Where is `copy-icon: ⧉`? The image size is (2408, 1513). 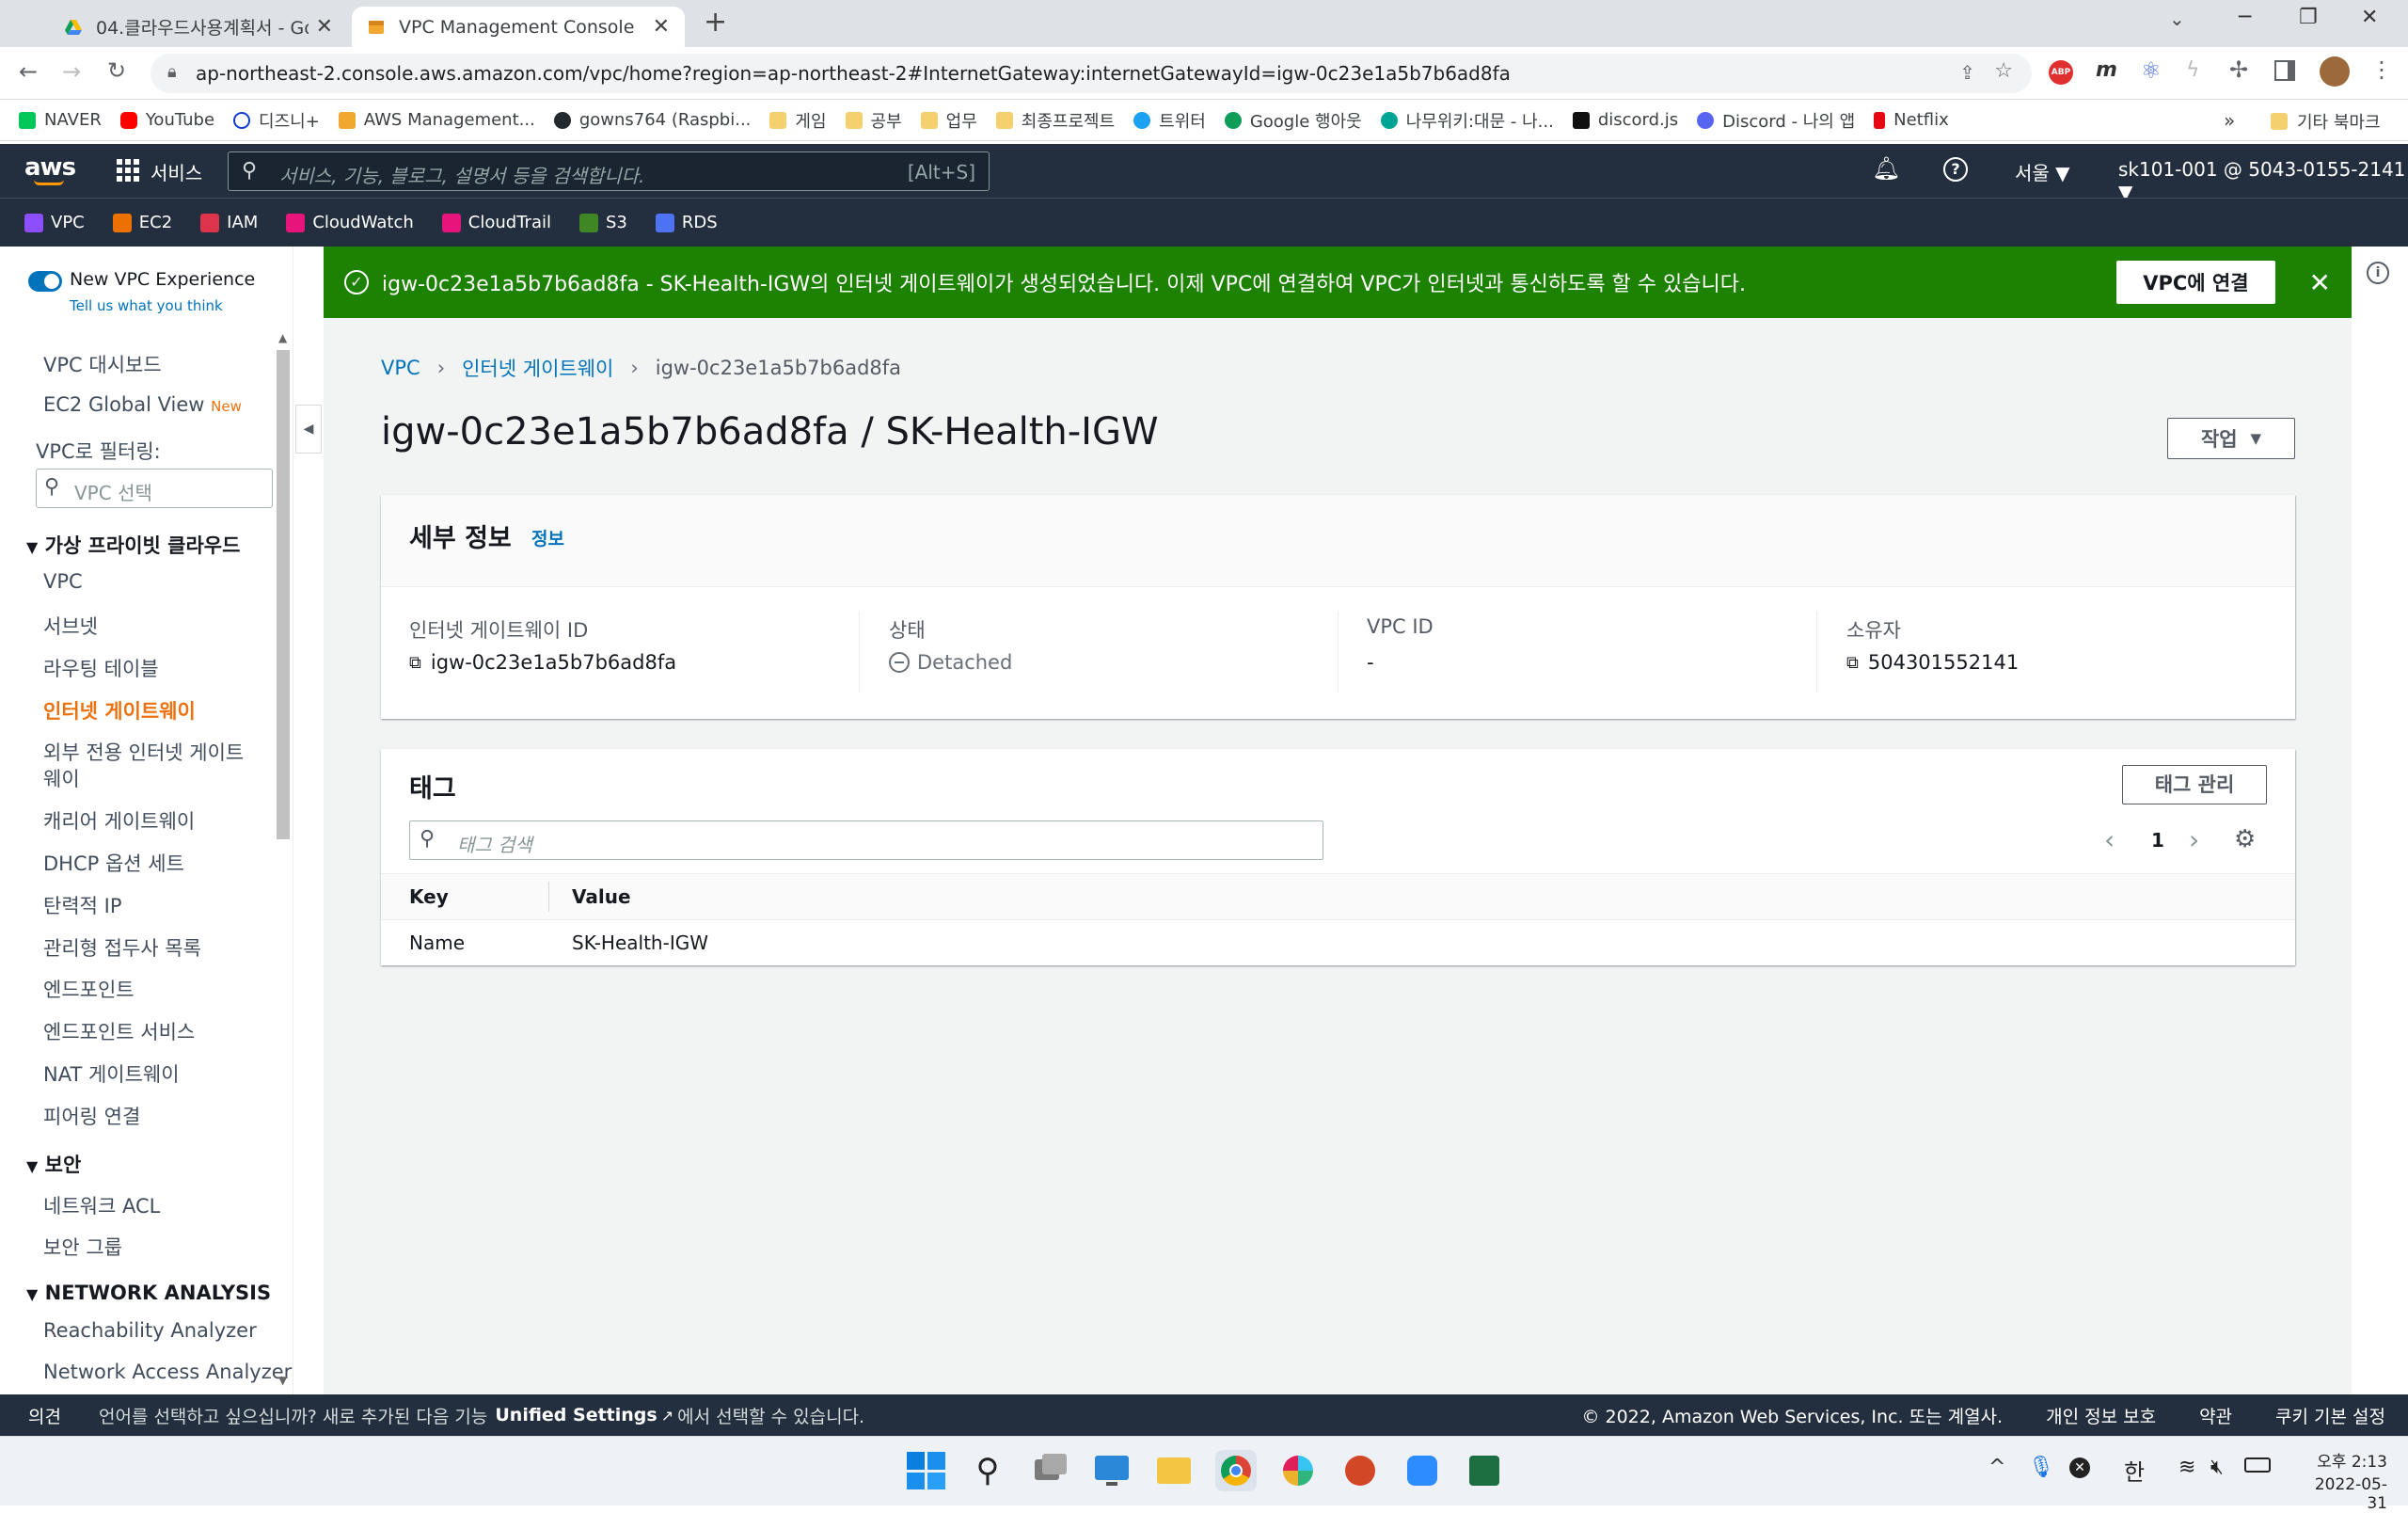
copy-icon: ⧉ is located at coordinates (415, 663).